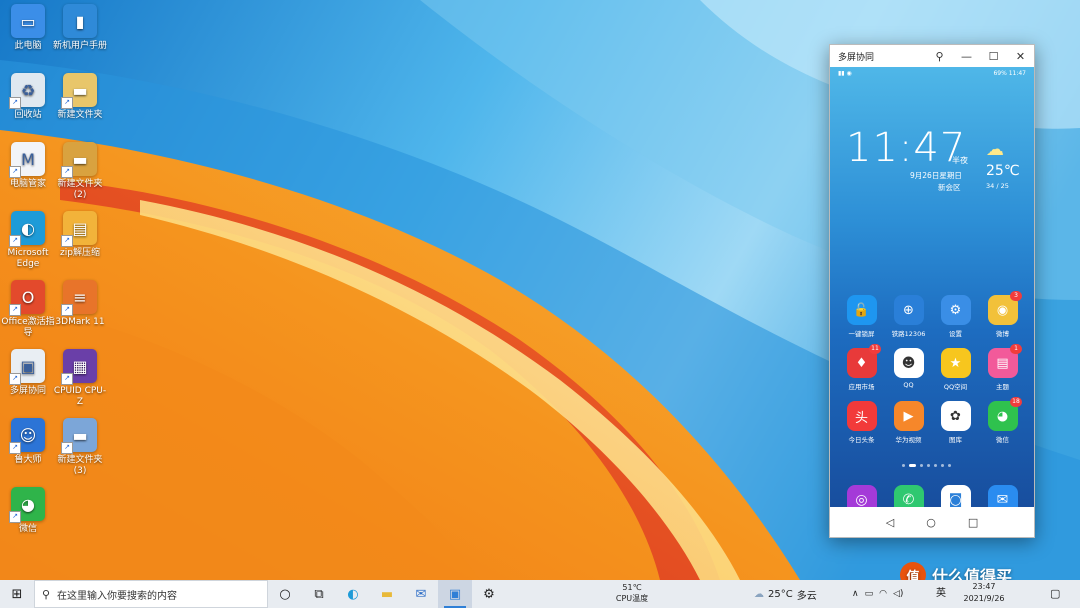 This screenshot has width=1080, height=608. What do you see at coordinates (861, 416) in the screenshot?
I see `toutiao-icon: 头` at bounding box center [861, 416].